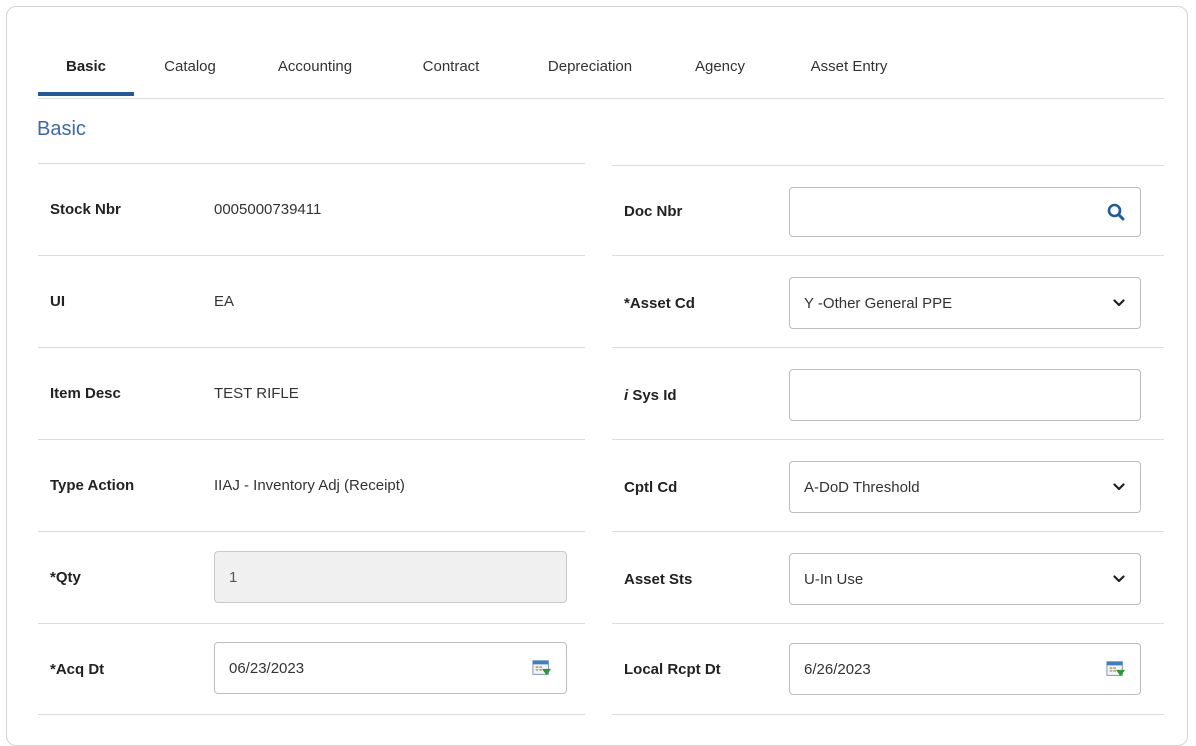 The image size is (1196, 746). What do you see at coordinates (965, 579) in the screenshot?
I see `asset-sts-select: U-In Use` at bounding box center [965, 579].